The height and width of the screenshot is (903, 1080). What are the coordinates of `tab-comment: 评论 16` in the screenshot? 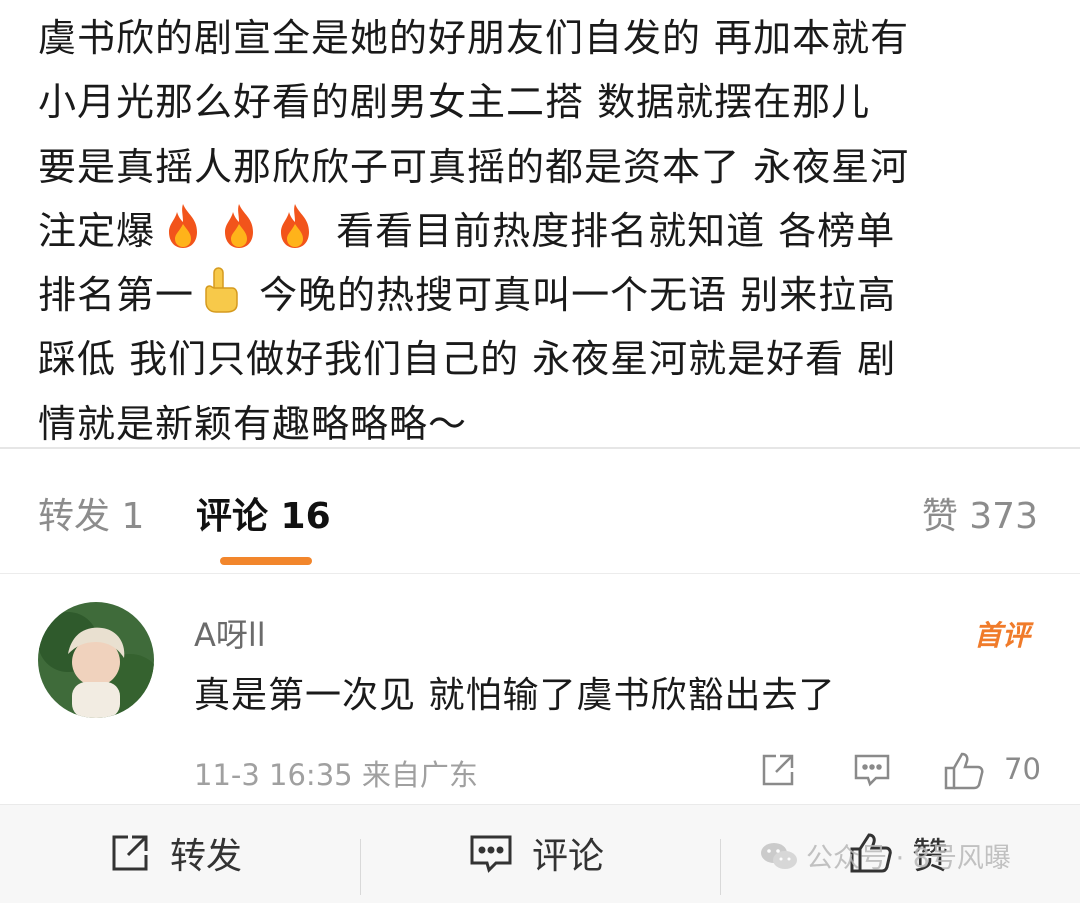 It's located at (263, 517).